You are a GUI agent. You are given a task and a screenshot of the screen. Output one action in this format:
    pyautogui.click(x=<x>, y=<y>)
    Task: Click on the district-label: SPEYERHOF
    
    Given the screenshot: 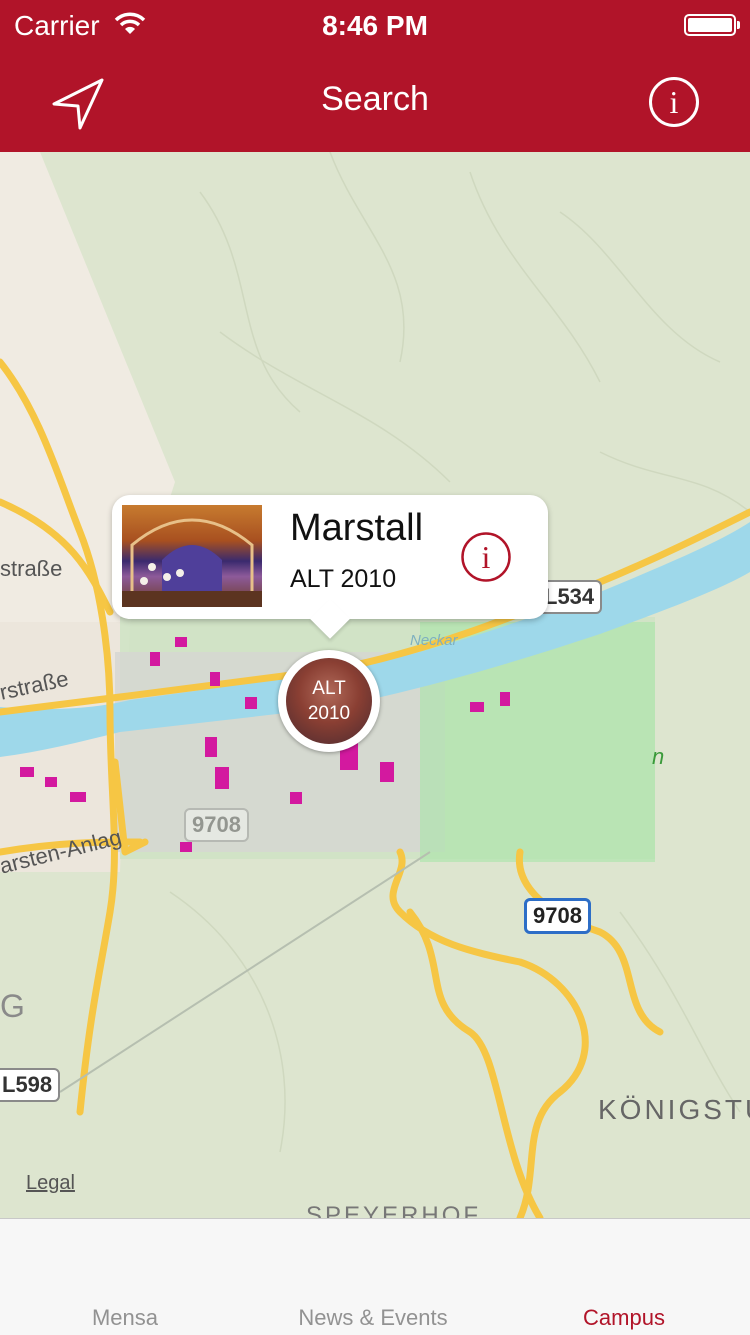 What is the action you would take?
    pyautogui.click(x=394, y=1210)
    